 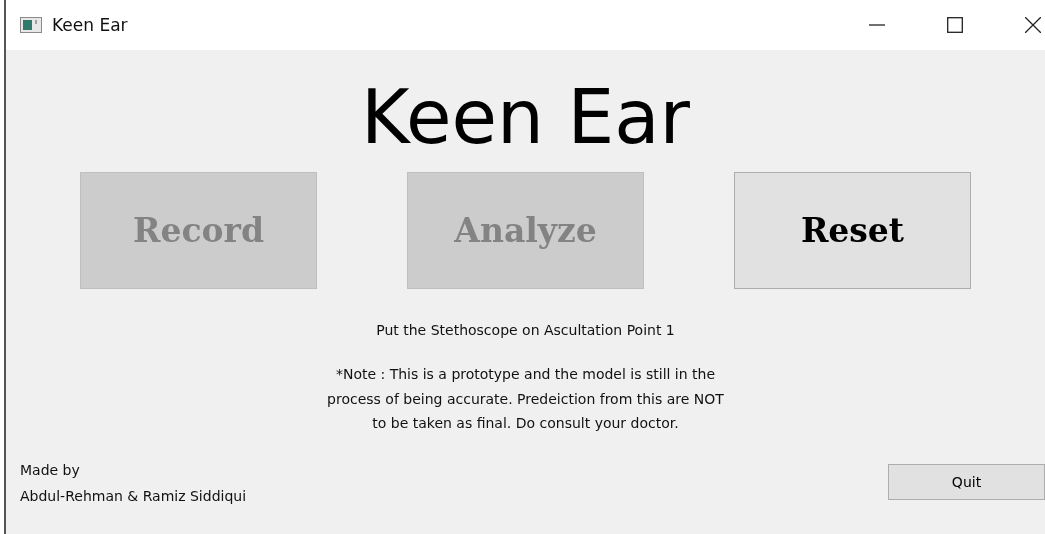 I want to click on note-text: process of being accurate. Predeiction from this are NOT, so click(x=525, y=399).